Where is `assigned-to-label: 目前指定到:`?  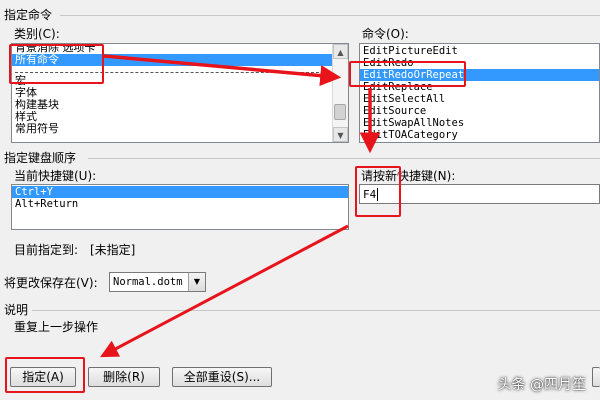
assigned-to-label: 目前指定到: is located at coordinates (46, 250).